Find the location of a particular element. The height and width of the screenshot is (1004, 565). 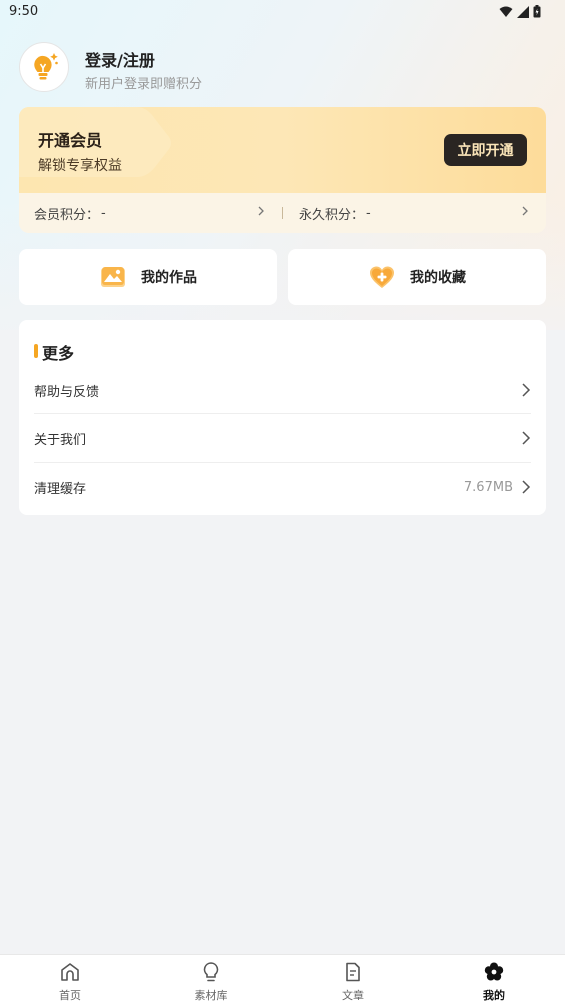

login-profile: 登录/注册 新用户登录即赠积分 is located at coordinates (169, 68).